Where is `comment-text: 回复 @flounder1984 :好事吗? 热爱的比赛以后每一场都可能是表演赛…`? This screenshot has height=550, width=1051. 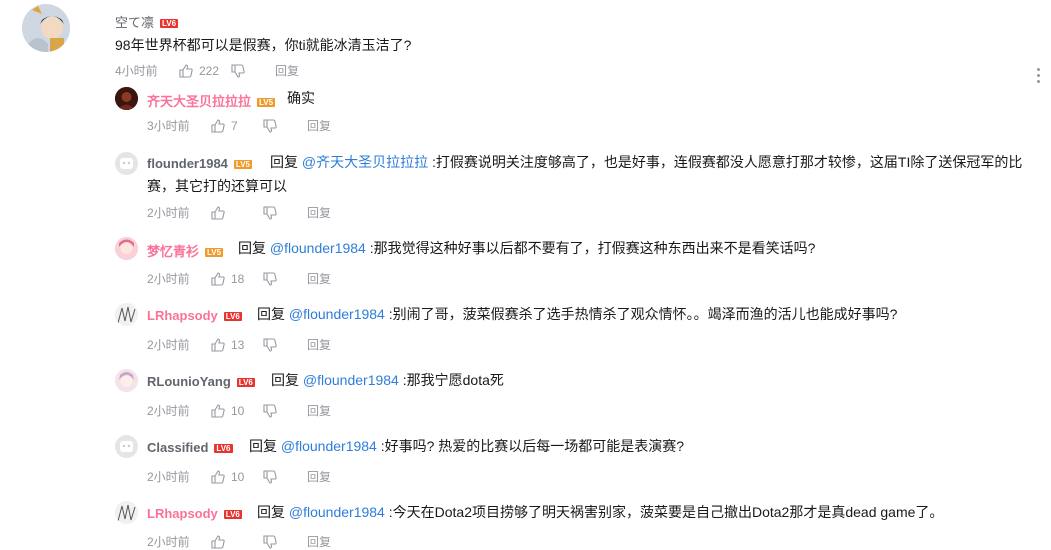 comment-text: 回复 @flounder1984 :好事吗? 热爱的比赛以后每一场都可能是表演赛… is located at coordinates (467, 446).